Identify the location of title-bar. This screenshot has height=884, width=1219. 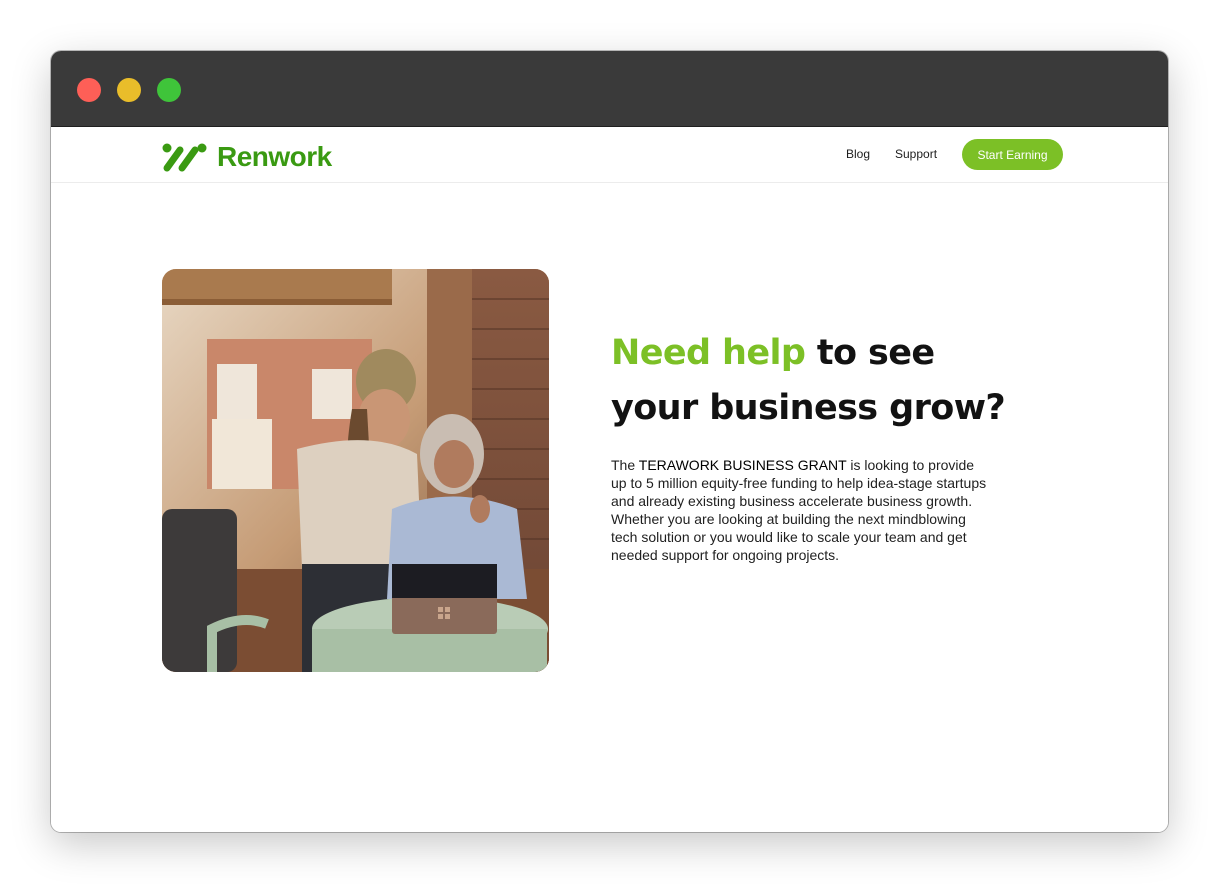
(609, 89).